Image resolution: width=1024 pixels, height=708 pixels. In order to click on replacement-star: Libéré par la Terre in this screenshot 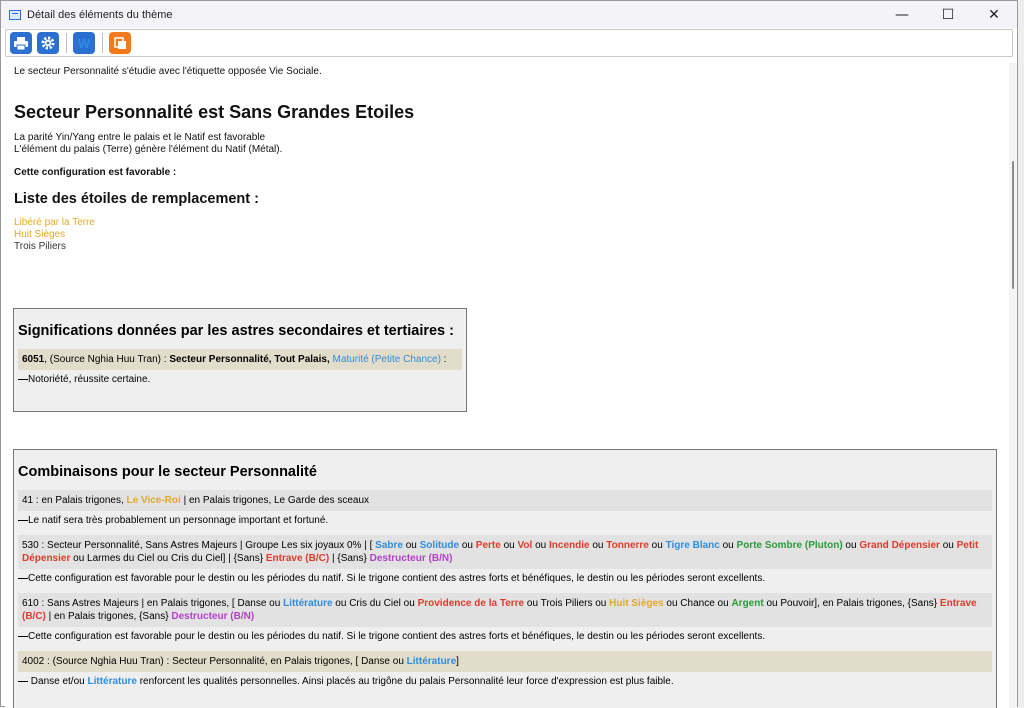, I will do `click(54, 222)`.